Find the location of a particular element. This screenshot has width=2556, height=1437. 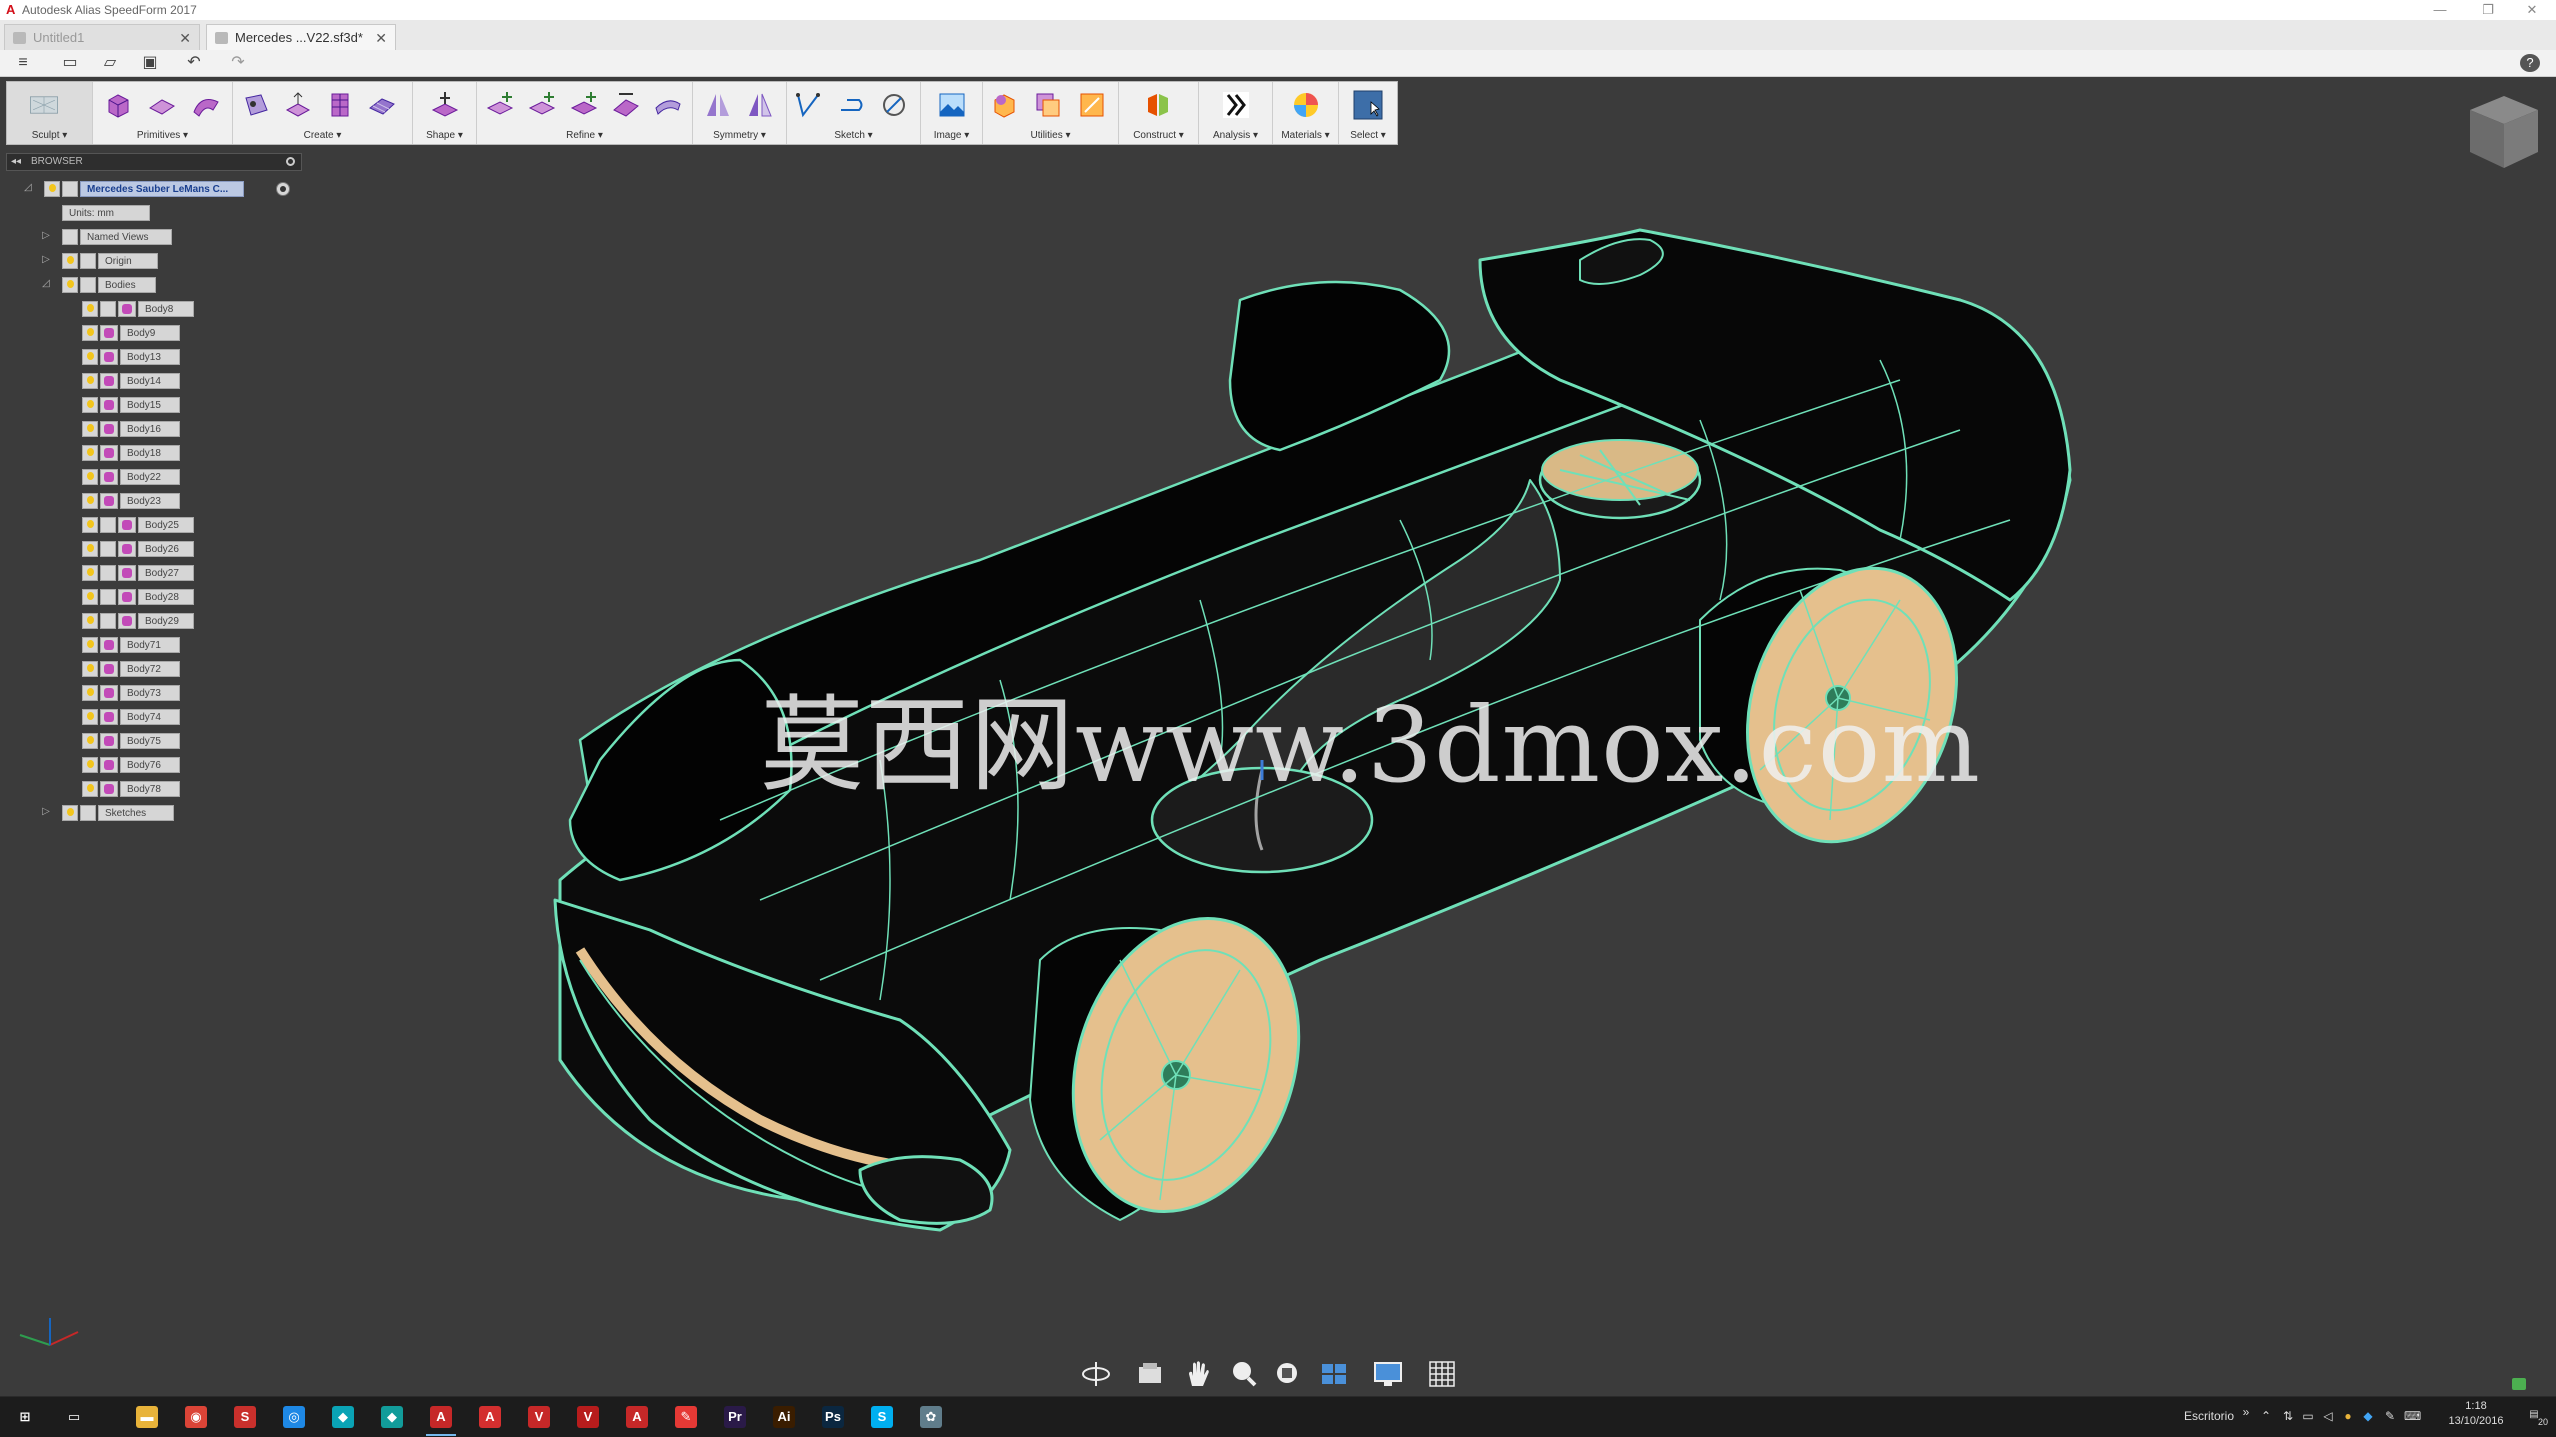

ribbon-group-shape: Shape ▾ is located at coordinates (445, 113).